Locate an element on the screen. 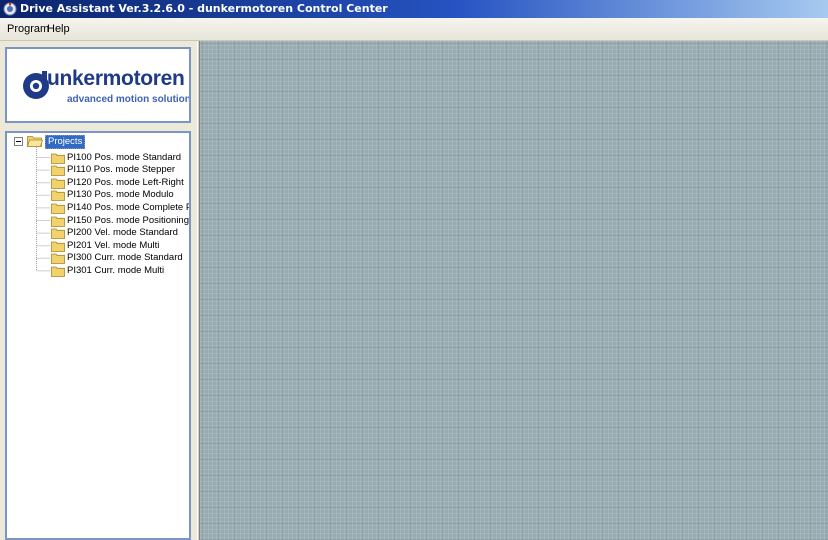 This screenshot has width=828, height=540. tree-root-label: Projects is located at coordinates (65, 142).